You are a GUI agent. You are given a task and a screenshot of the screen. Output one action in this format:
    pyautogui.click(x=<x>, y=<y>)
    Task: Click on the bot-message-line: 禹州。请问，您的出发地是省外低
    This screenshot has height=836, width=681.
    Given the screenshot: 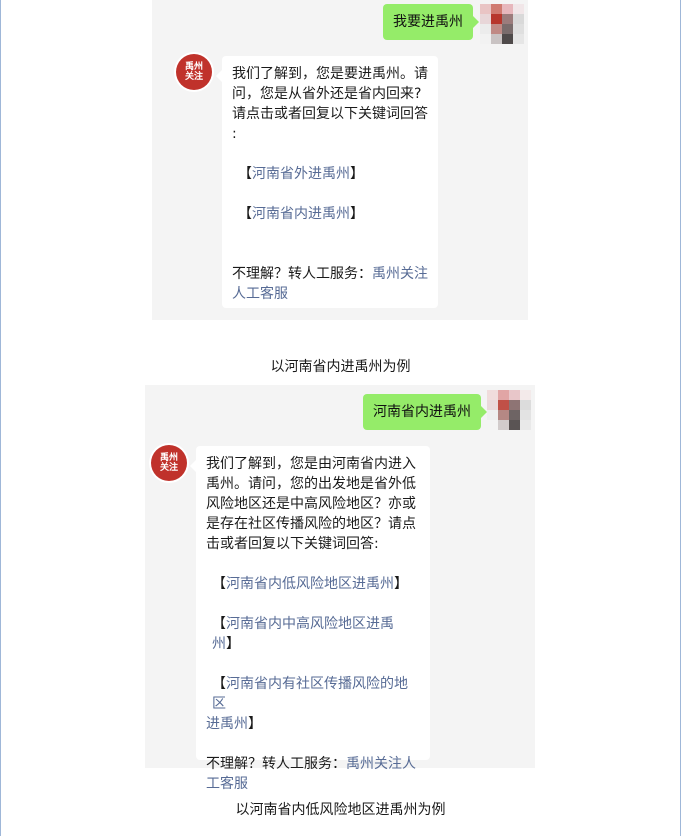 What is the action you would take?
    pyautogui.click(x=311, y=484)
    